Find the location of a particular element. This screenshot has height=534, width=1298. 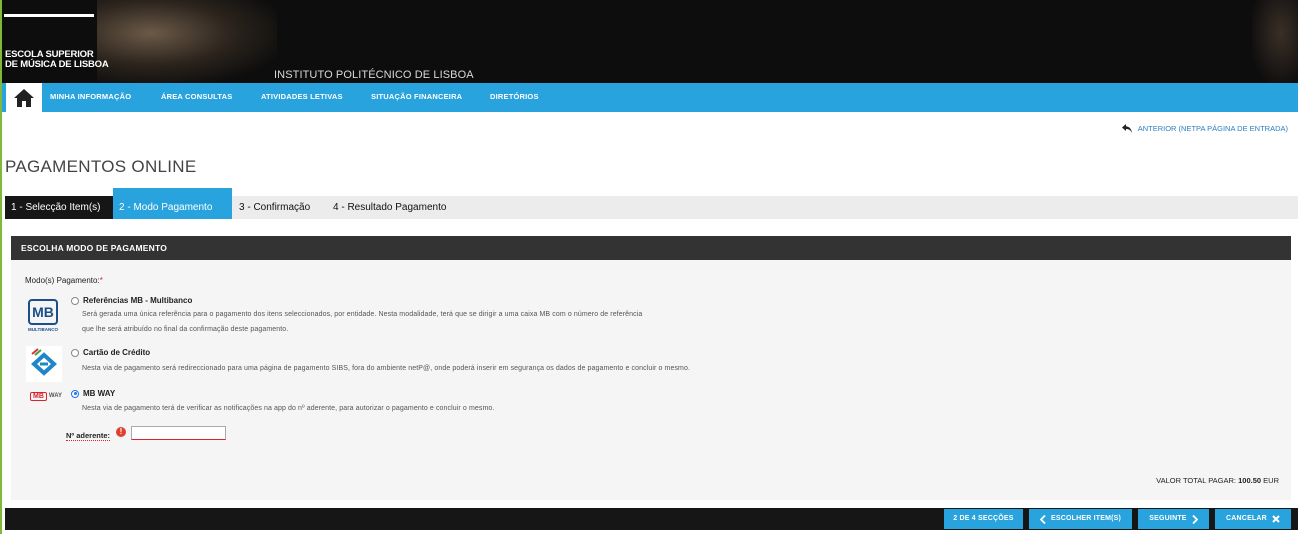

step-payment-mode: 2 - Modo Pagamento is located at coordinates (172, 203).